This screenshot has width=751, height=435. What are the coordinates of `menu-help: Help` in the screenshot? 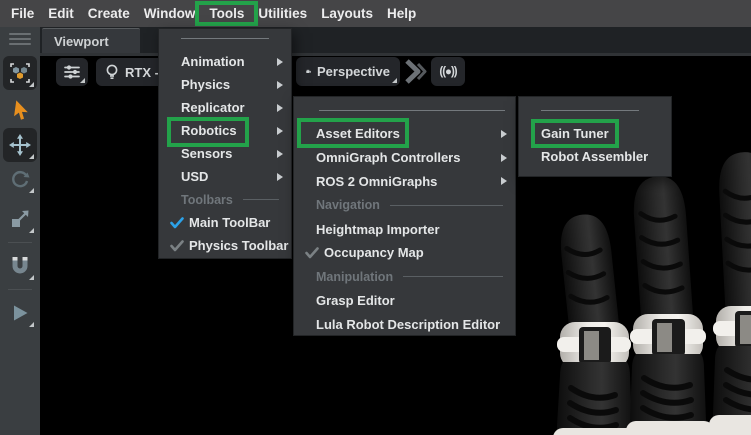 It's located at (401, 13).